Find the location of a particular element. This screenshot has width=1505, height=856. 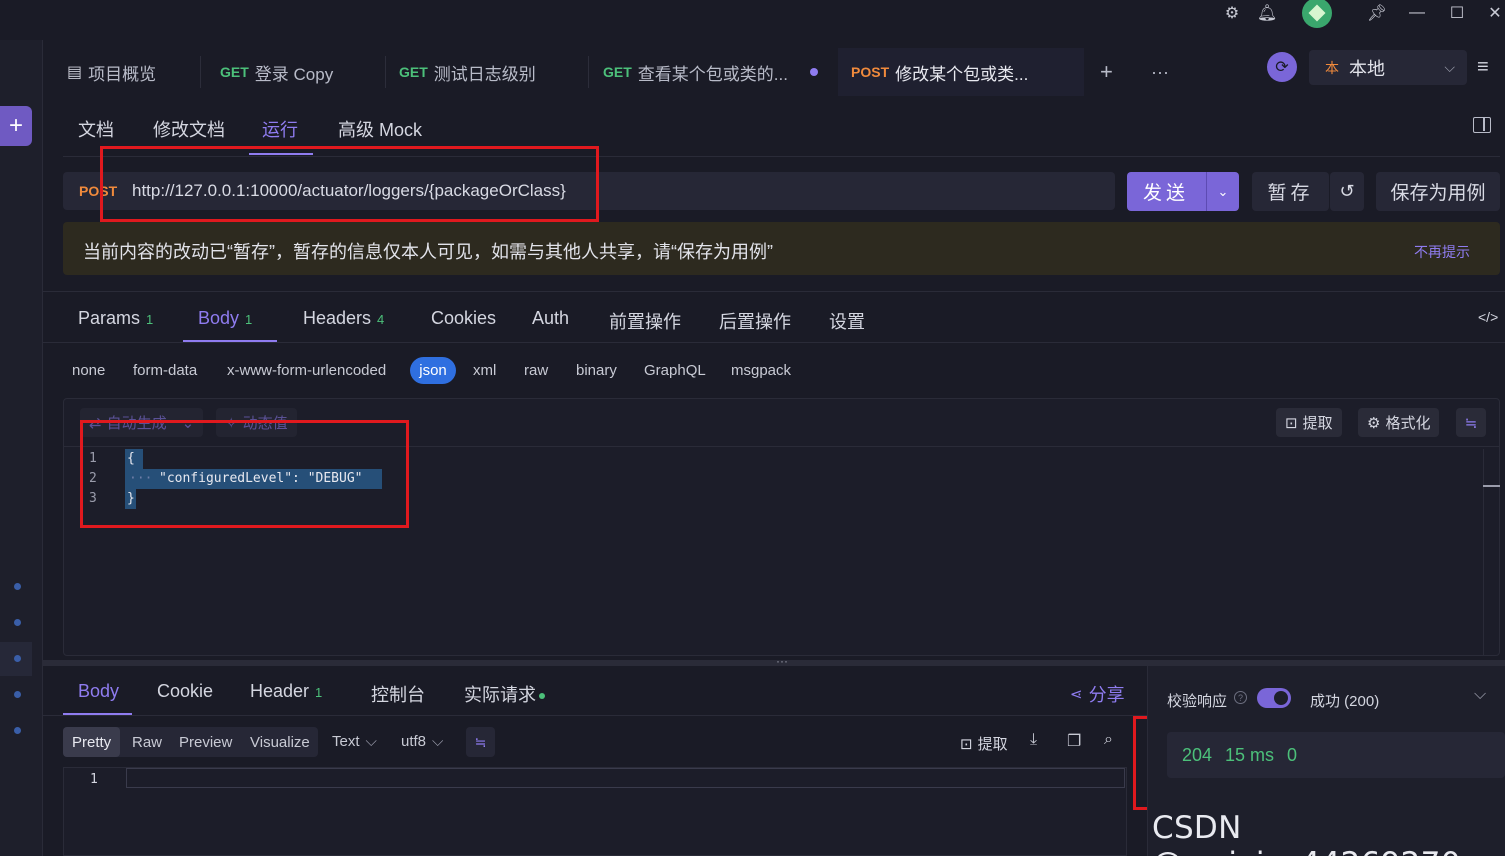

extract-button: ⊡ 提取 is located at coordinates (1309, 422).